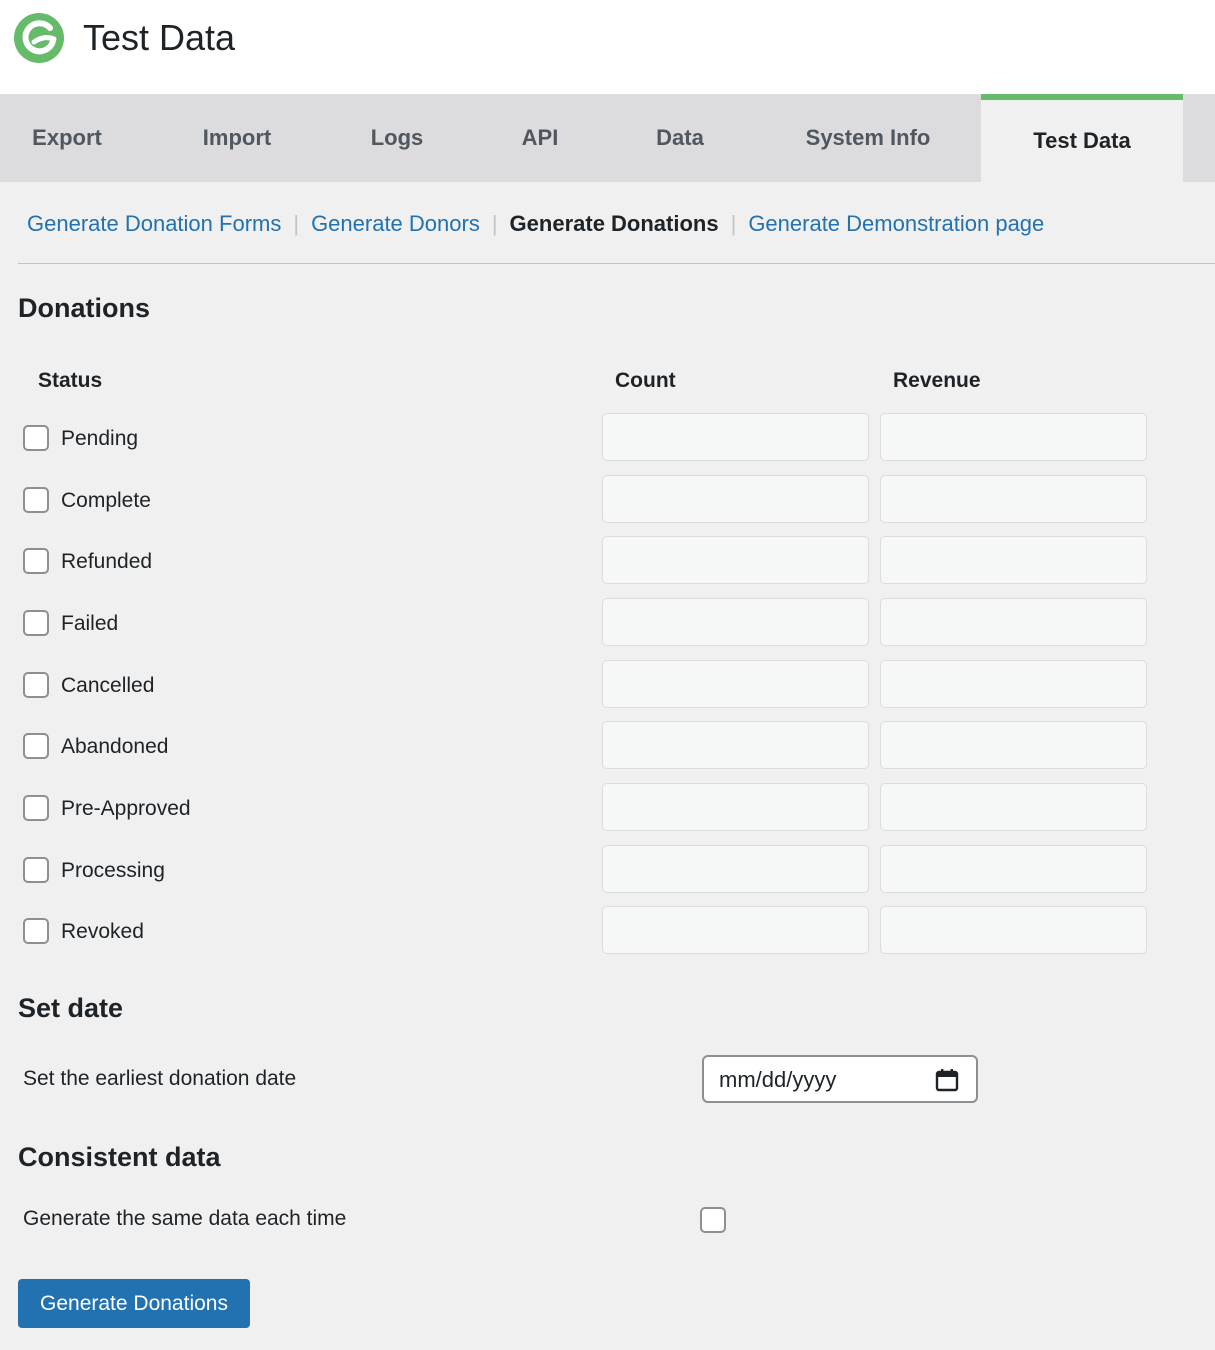 This screenshot has height=1350, width=1215. What do you see at coordinates (237, 138) in the screenshot?
I see `tab-import: Import` at bounding box center [237, 138].